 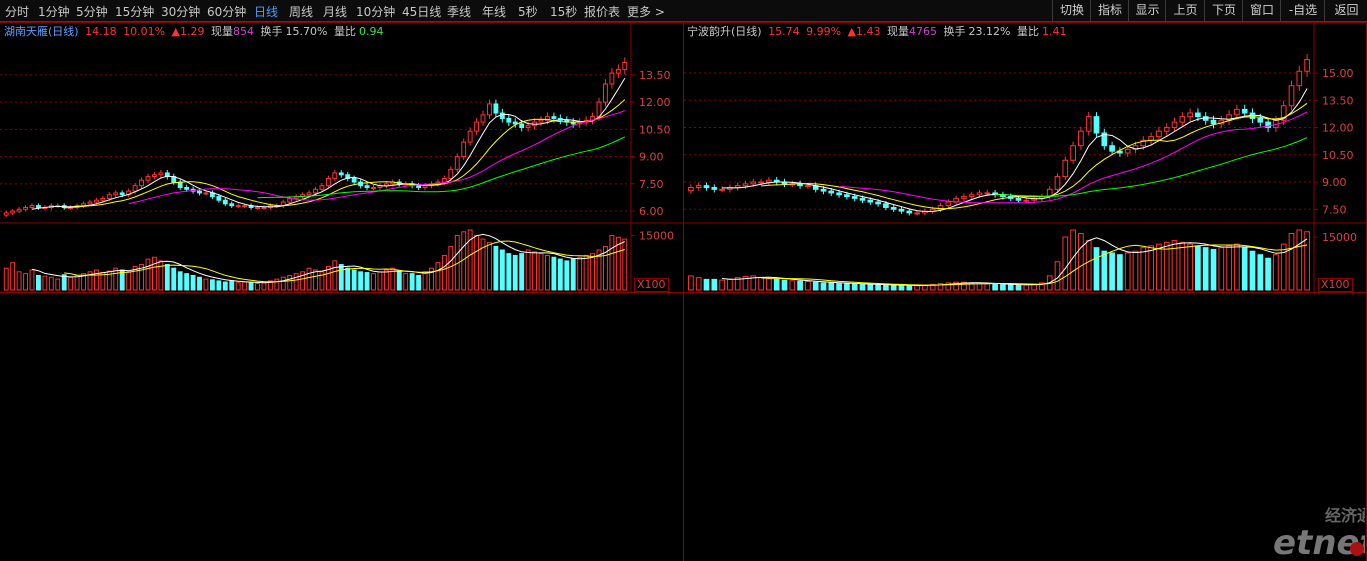 I want to click on back-button: 返回, so click(x=1345, y=10).